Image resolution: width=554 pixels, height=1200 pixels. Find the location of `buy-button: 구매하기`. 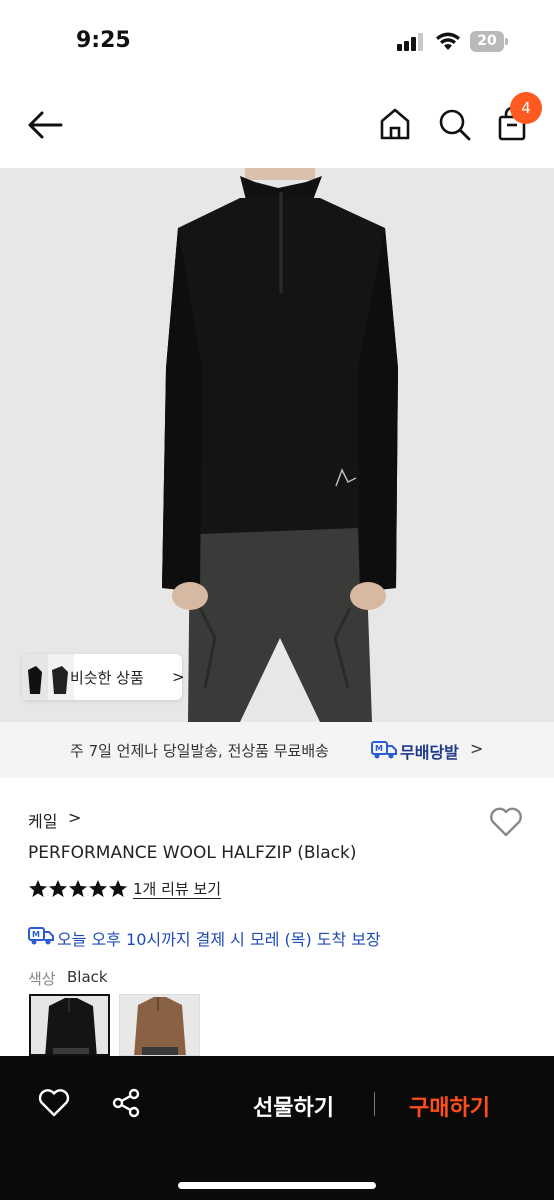

buy-button: 구매하기 is located at coordinates (449, 1106).